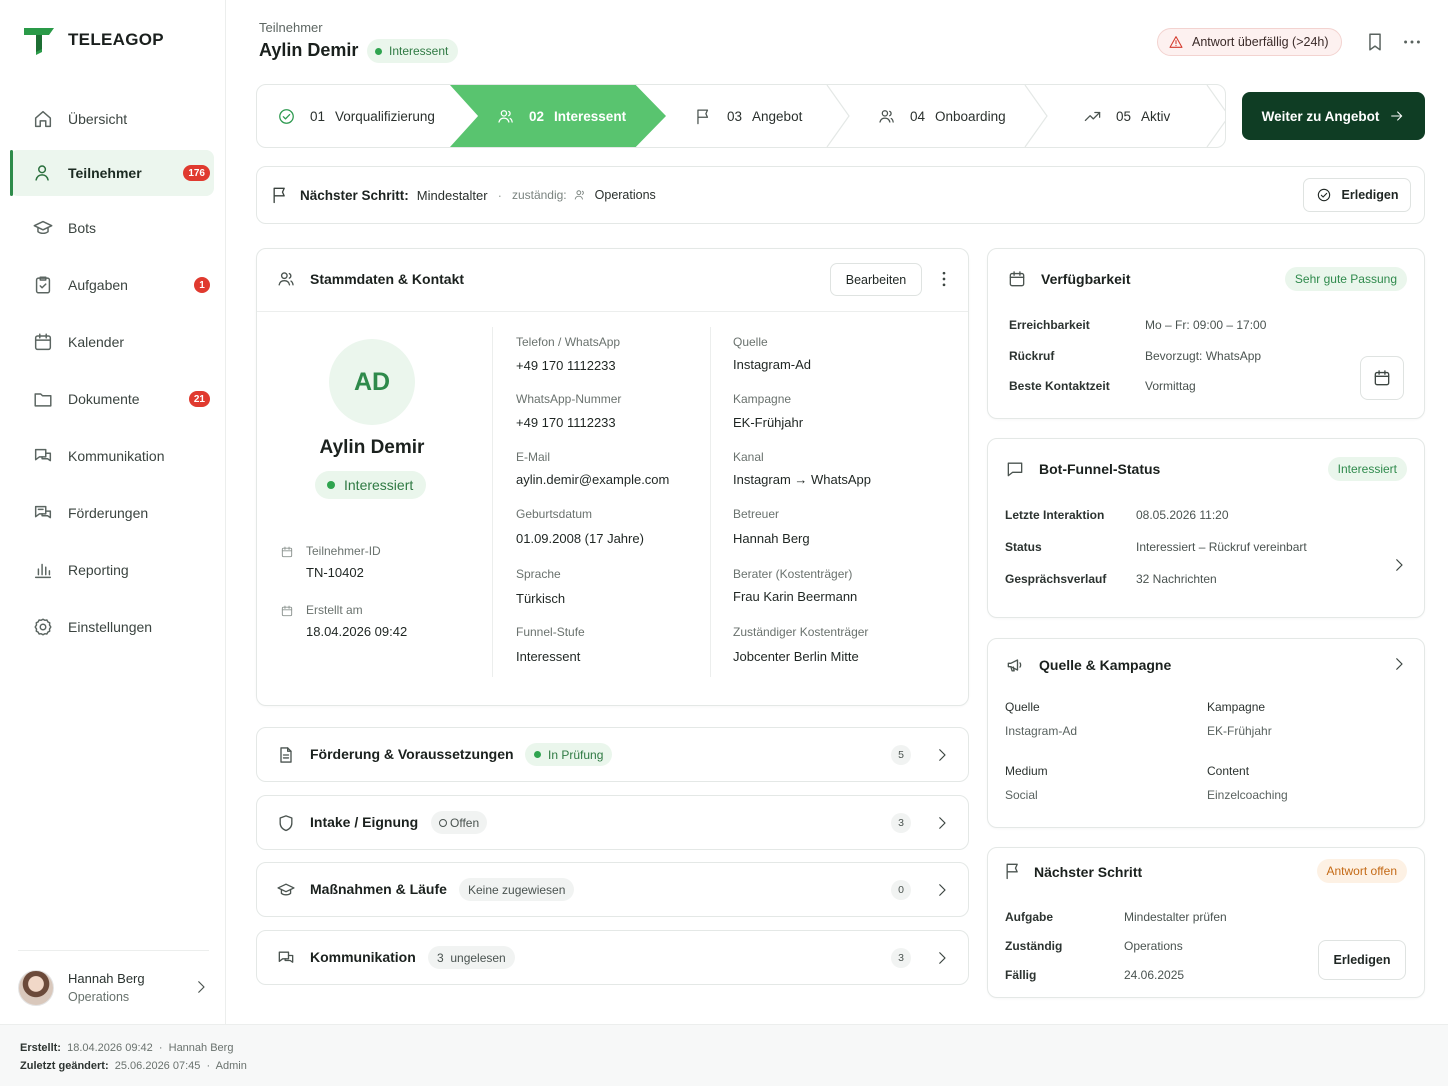 This screenshot has height=1086, width=1448. What do you see at coordinates (612, 822) in the screenshot?
I see `section-intake: Intake / Eignung Offen 3` at bounding box center [612, 822].